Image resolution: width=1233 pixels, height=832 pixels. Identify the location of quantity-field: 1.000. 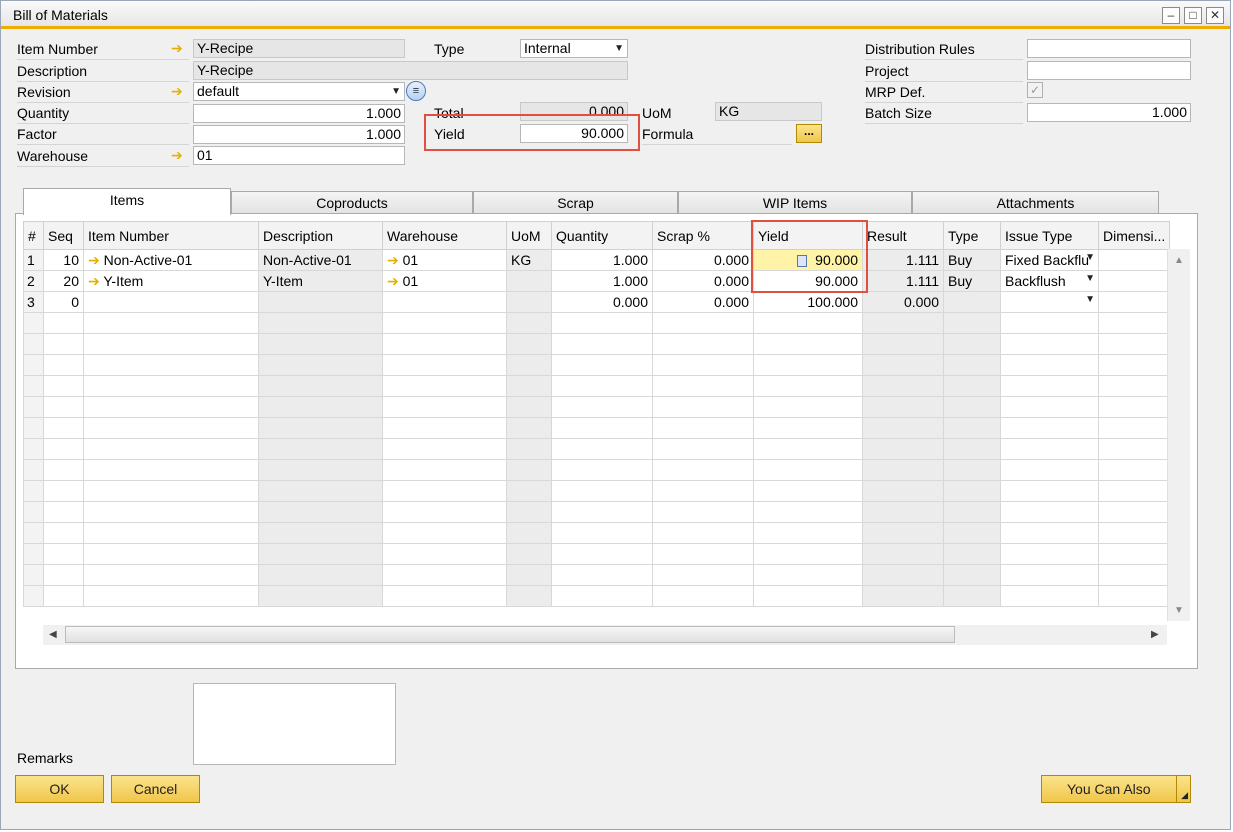
(299, 113).